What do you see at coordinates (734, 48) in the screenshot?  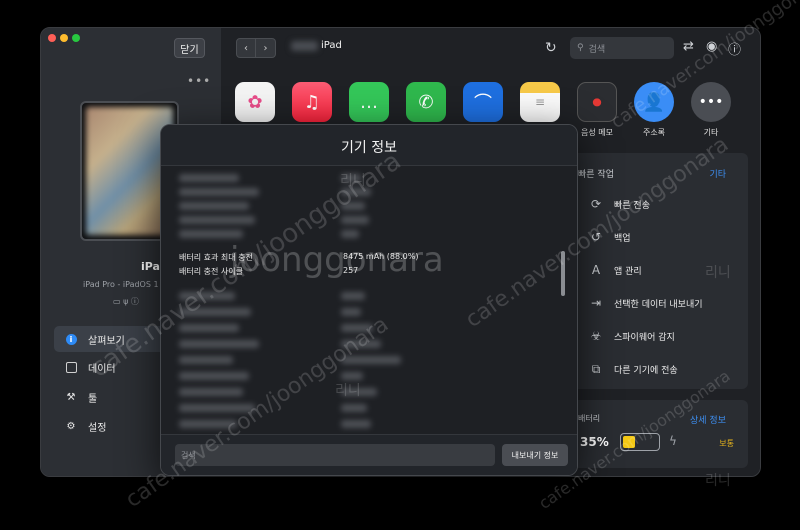 I see `help-icon: ⓘ` at bounding box center [734, 48].